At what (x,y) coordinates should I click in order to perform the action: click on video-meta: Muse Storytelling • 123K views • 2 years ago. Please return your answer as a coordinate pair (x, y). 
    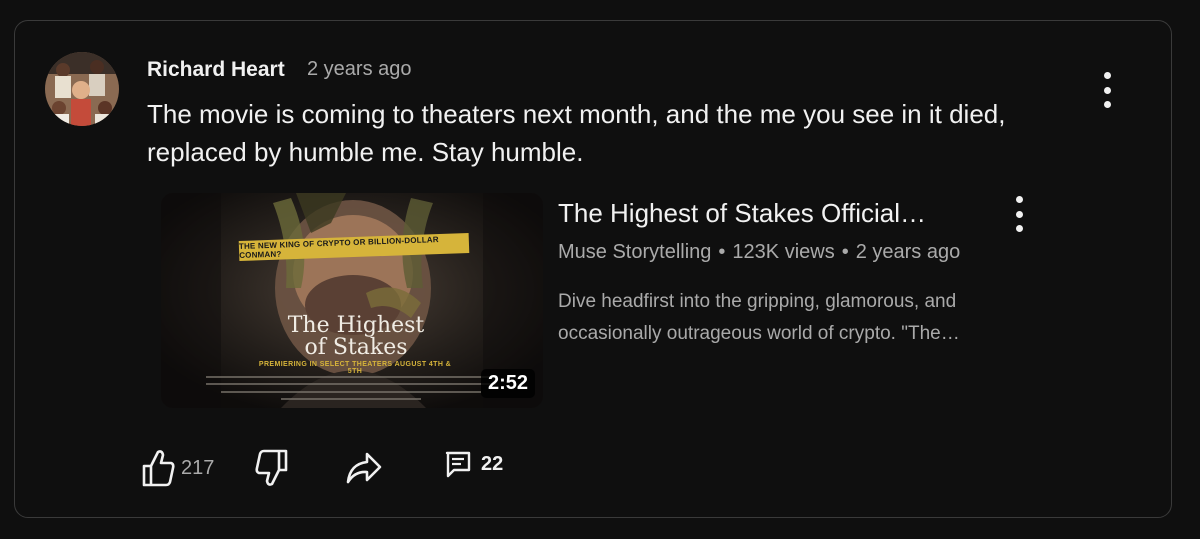
    Looking at the image, I should click on (759, 252).